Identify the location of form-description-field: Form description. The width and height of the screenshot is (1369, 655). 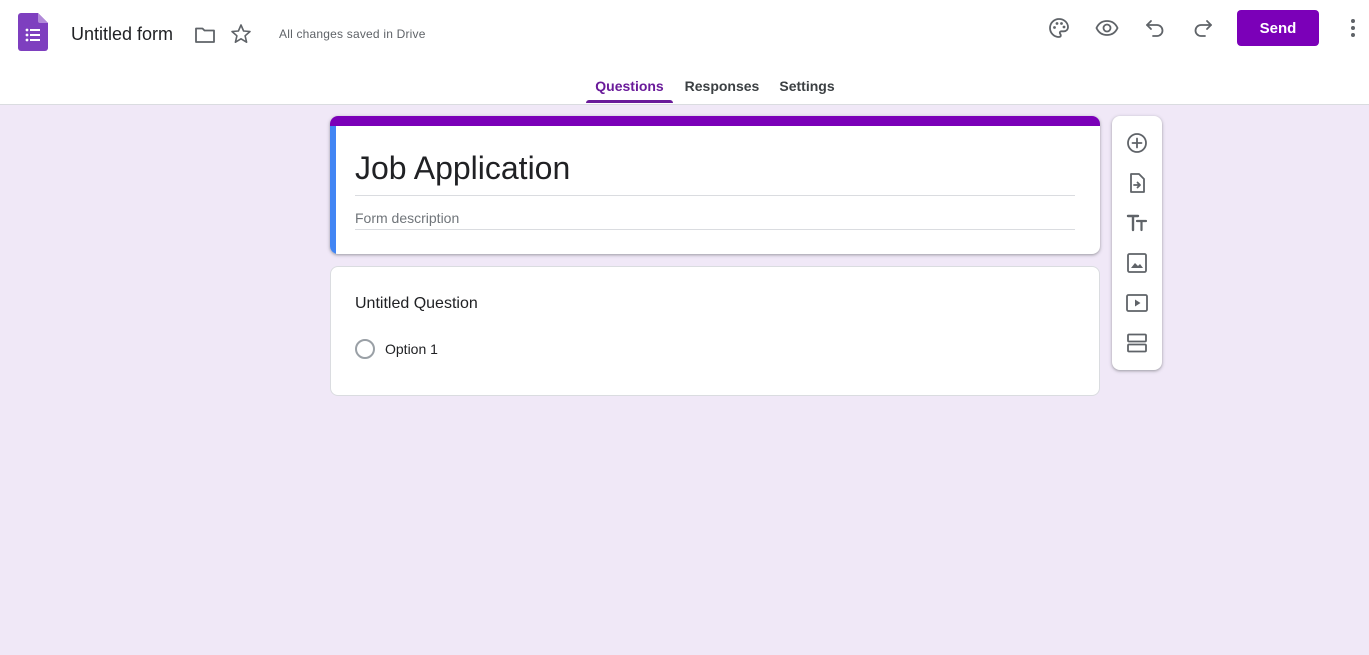
(407, 218).